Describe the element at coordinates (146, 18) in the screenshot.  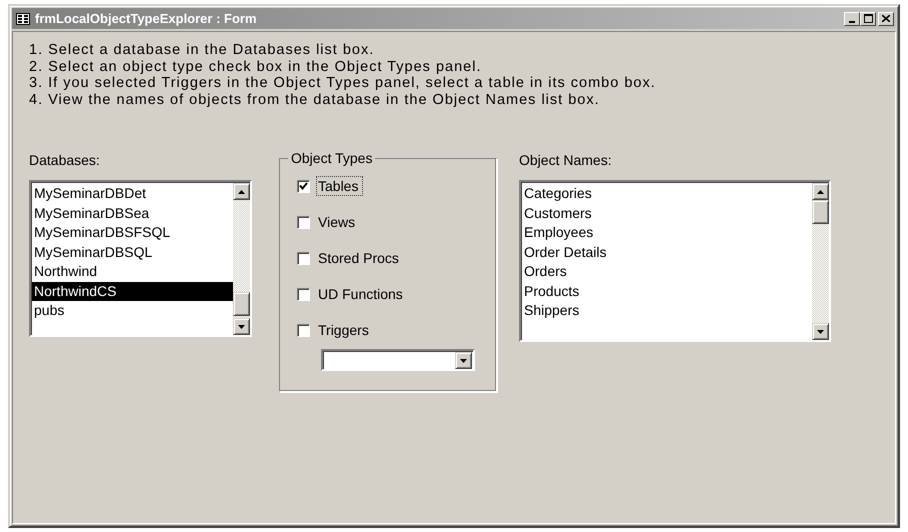
I see `window-title: frmLocalObjectTypeExplorer : Form` at that location.